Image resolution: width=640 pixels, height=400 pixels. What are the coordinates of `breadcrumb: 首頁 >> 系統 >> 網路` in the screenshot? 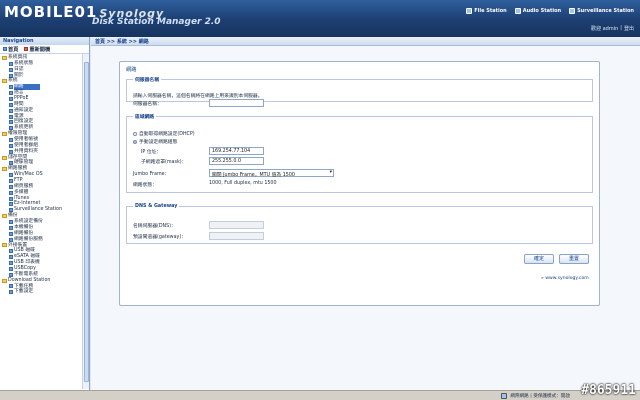 It's located at (365, 41).